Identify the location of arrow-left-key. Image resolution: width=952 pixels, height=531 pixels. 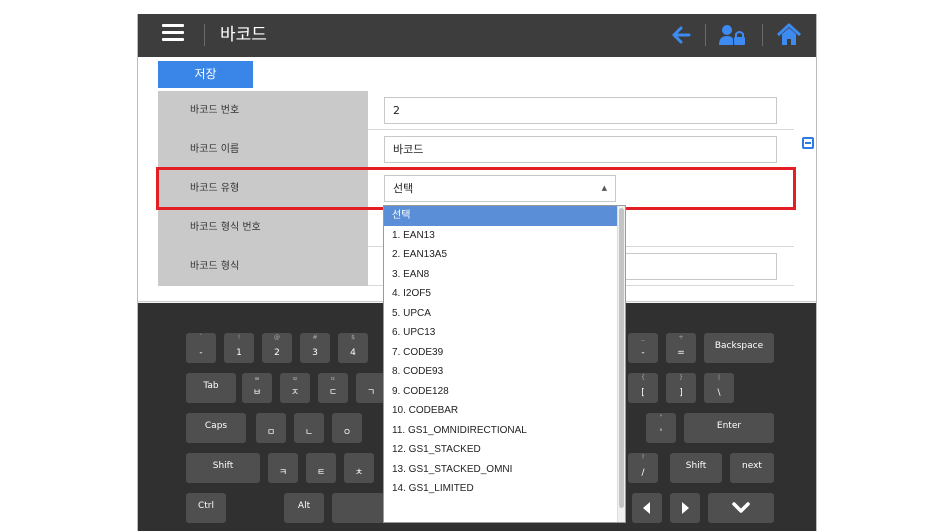
(647, 508).